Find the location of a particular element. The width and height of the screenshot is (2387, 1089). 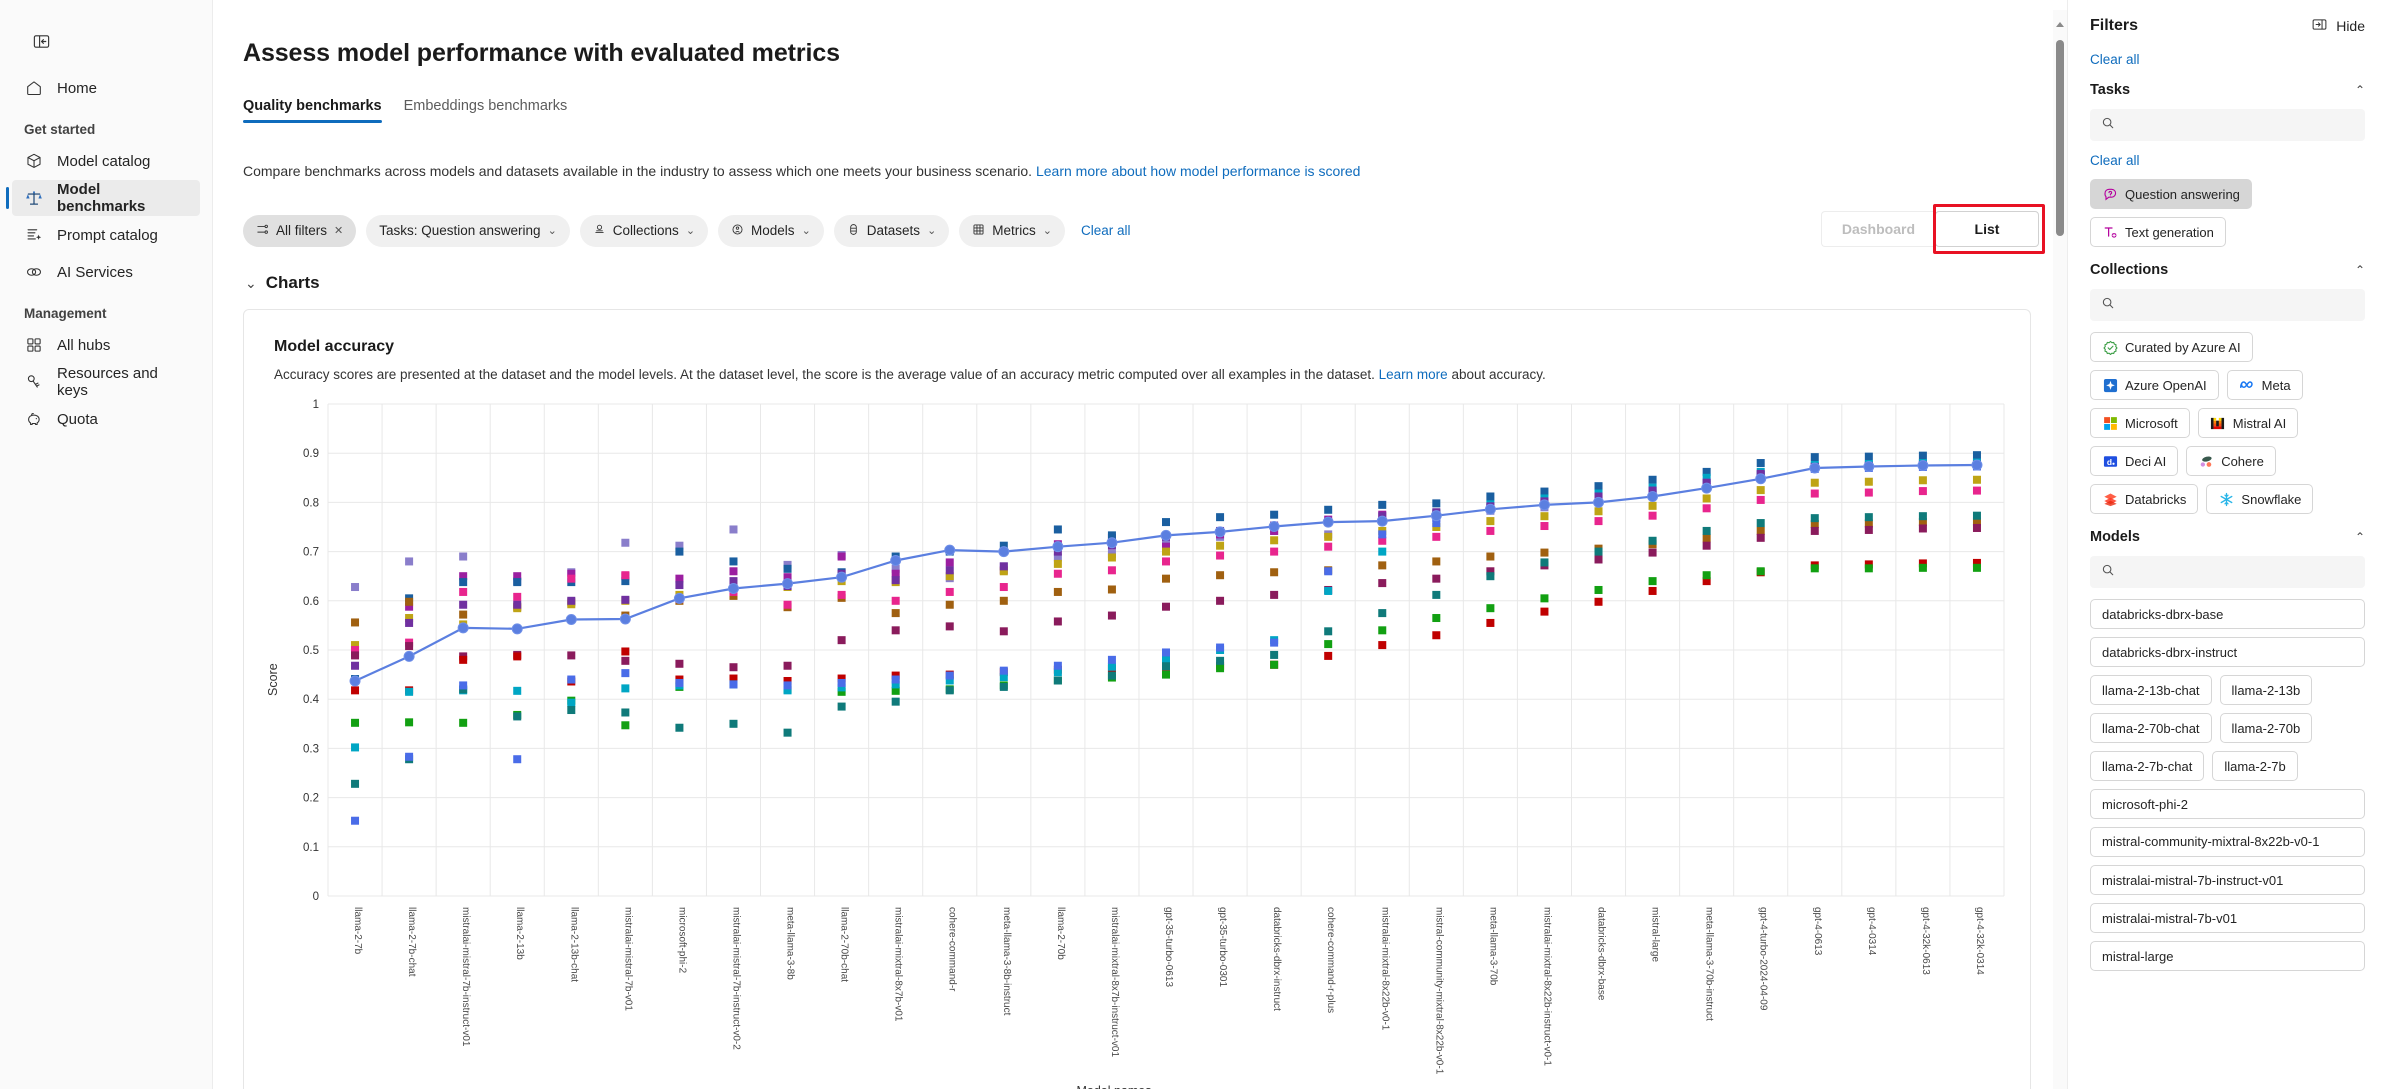

filters-clear-all-link: Clear all is located at coordinates (2227, 59).